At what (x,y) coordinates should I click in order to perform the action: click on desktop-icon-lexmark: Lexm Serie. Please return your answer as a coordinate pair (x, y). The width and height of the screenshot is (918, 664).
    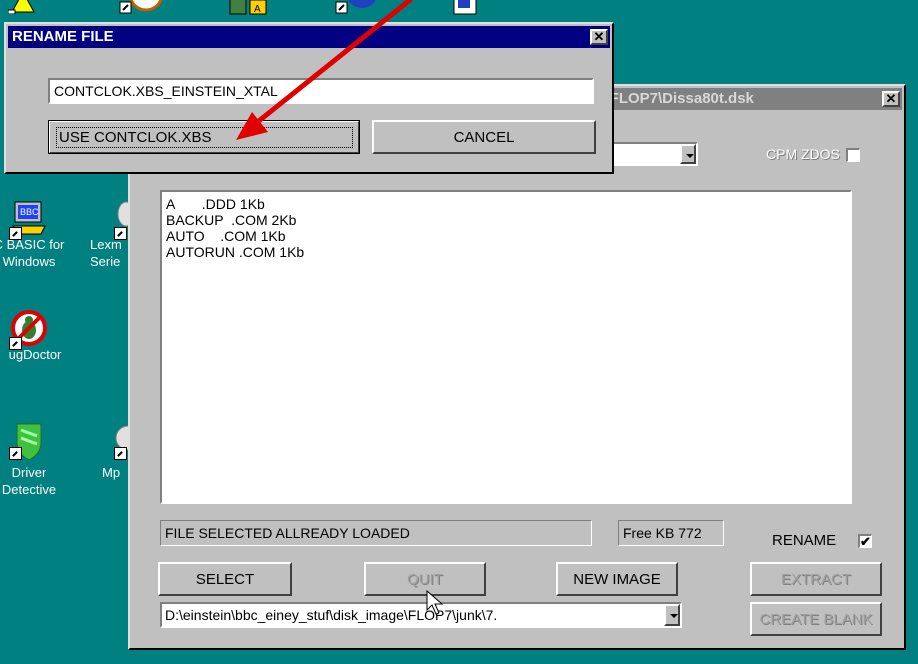
    Looking at the image, I should click on (102, 235).